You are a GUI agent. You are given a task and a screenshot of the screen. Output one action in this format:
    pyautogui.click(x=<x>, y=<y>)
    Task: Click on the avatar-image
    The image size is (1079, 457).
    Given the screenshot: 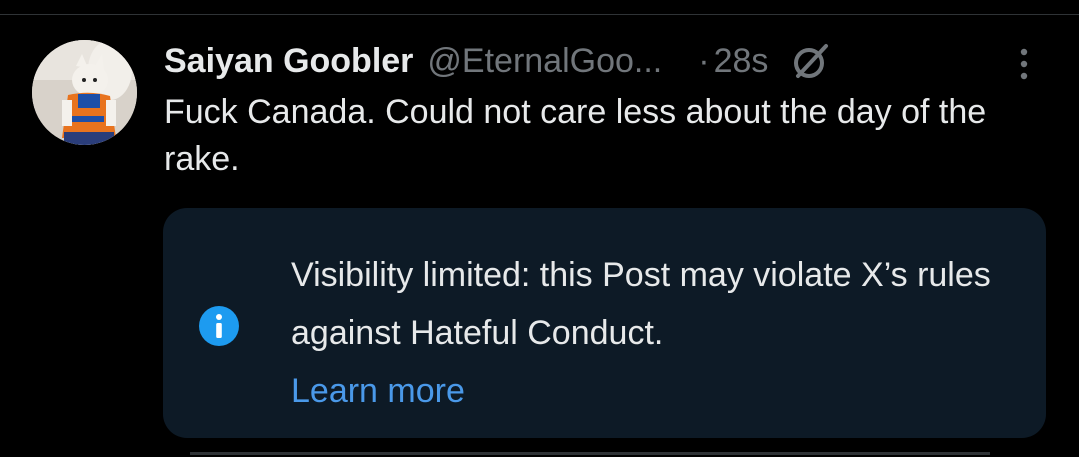 What is the action you would take?
    pyautogui.click(x=84, y=92)
    